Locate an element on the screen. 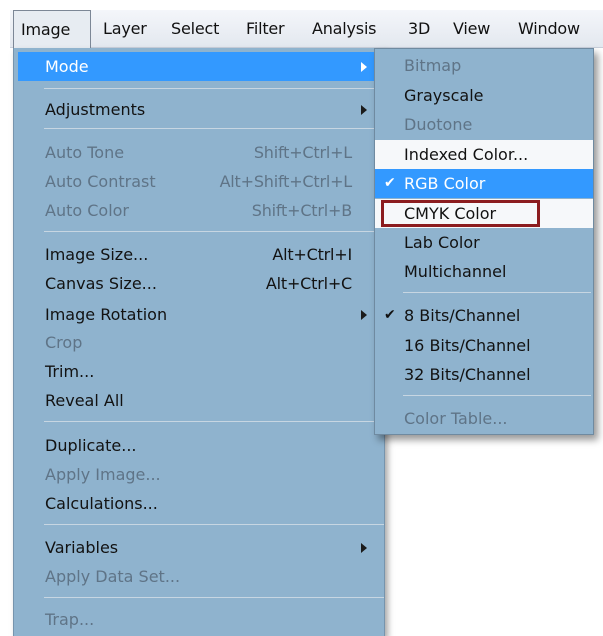 The image size is (603, 636). menu-item-adjustments: Adjustments is located at coordinates (199, 109).